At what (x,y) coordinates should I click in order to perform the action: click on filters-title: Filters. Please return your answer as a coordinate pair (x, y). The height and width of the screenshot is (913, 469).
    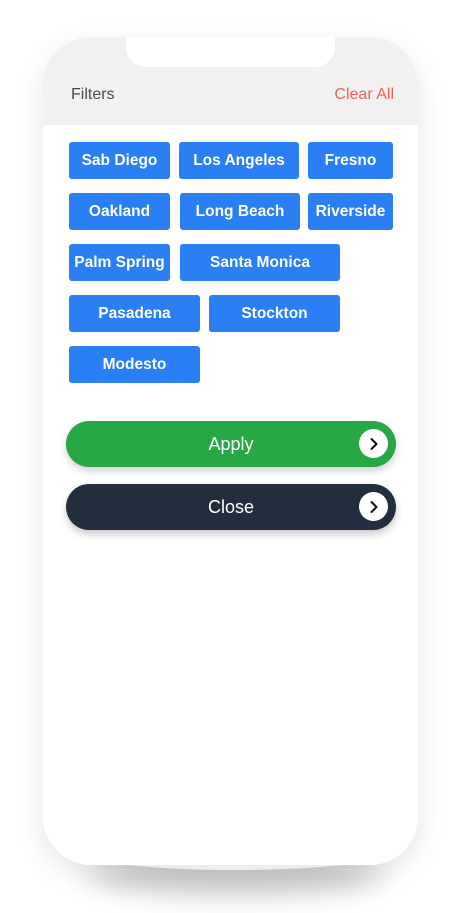
    Looking at the image, I should click on (93, 94).